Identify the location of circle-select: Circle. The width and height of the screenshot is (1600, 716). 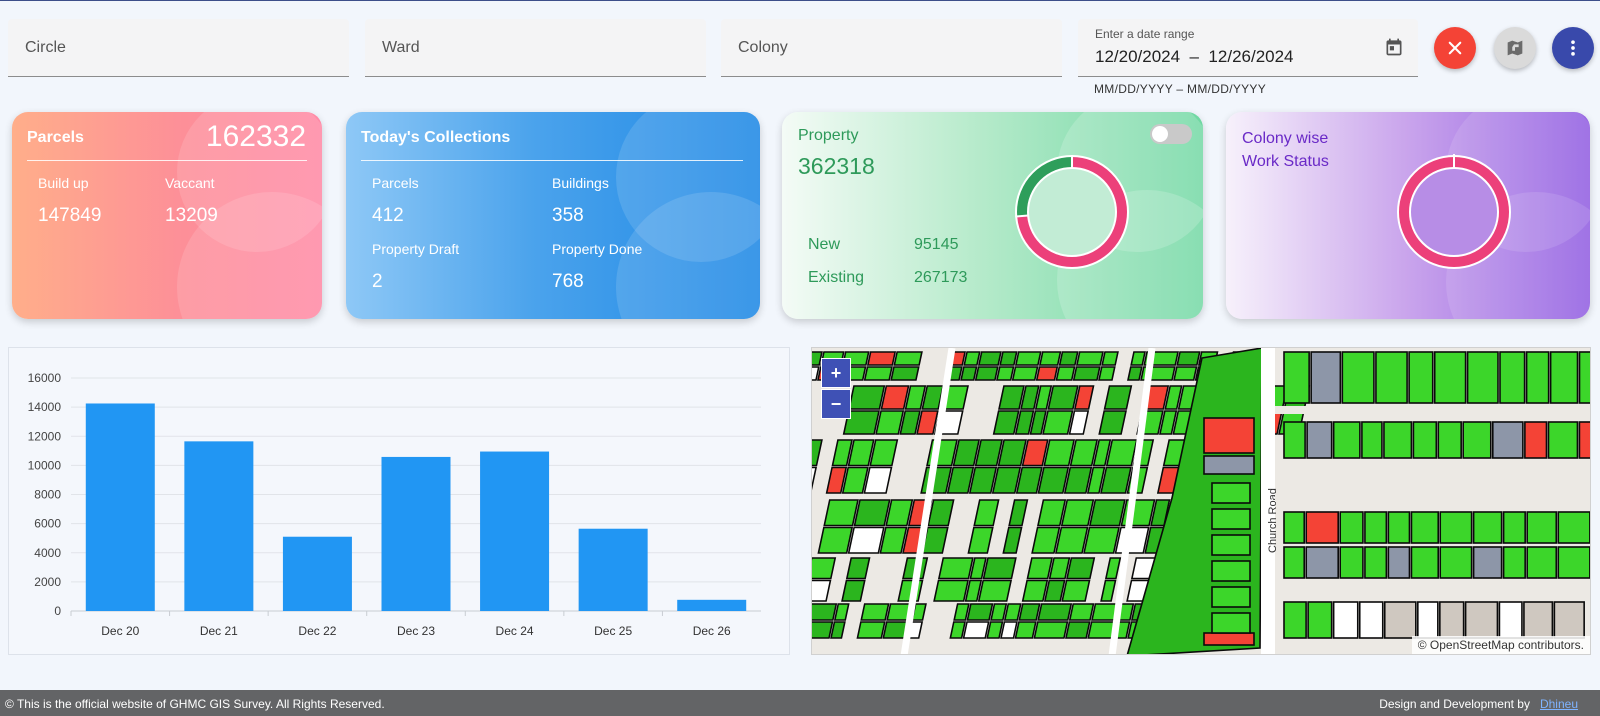
(178, 48).